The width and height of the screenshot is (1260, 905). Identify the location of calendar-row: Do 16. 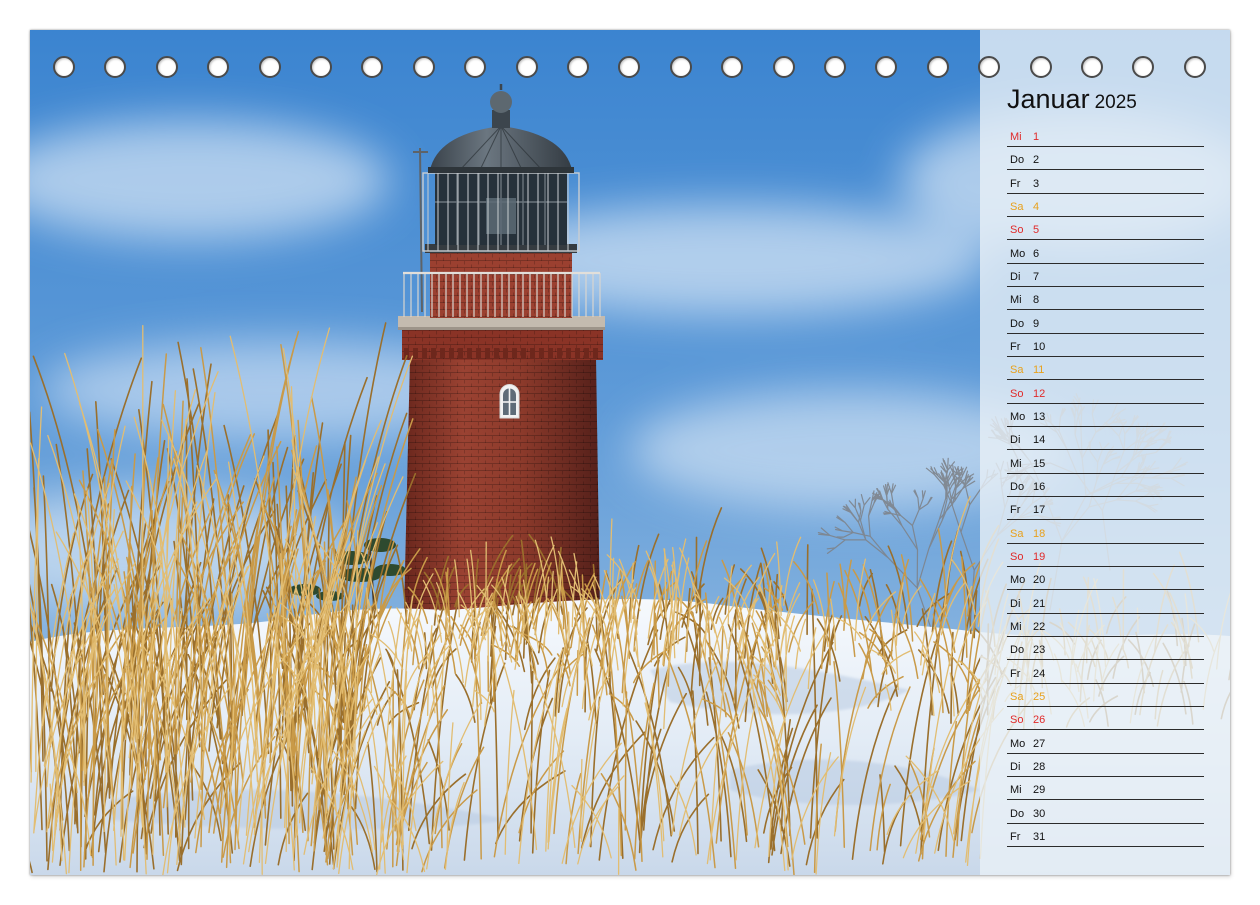
(1105, 486).